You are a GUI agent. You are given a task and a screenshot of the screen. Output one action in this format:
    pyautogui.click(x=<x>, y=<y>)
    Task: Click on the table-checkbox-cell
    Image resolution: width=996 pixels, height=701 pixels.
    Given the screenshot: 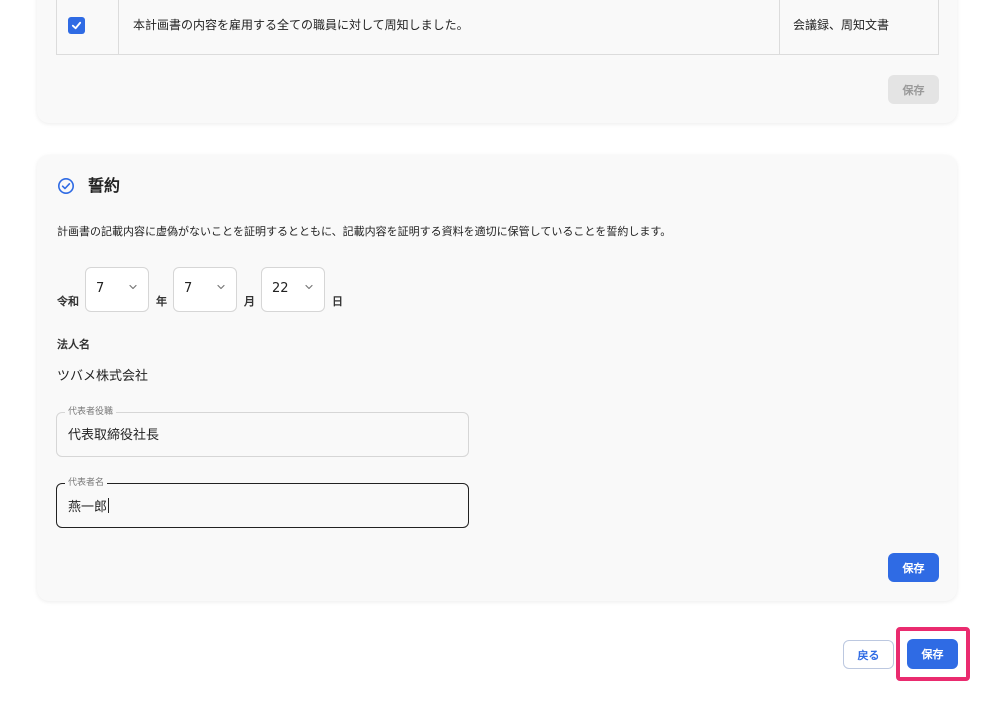 What is the action you would take?
    pyautogui.click(x=88, y=27)
    